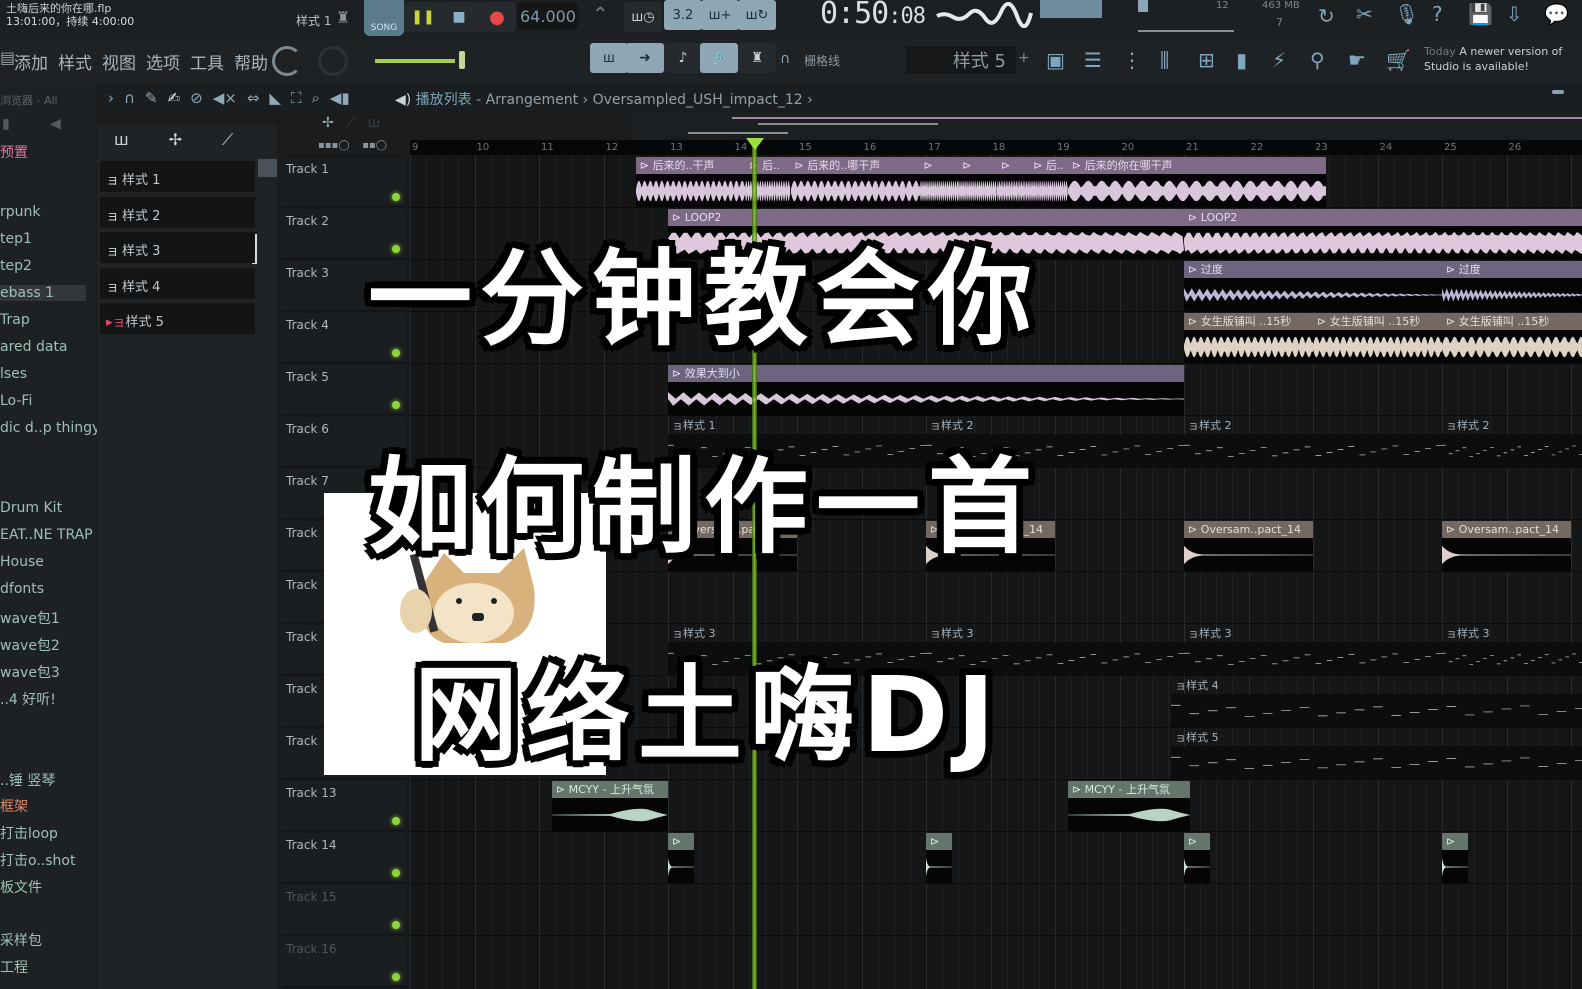 The width and height of the screenshot is (1582, 989). I want to click on playlist-clip: ョ样式 5, so click(1376, 754).